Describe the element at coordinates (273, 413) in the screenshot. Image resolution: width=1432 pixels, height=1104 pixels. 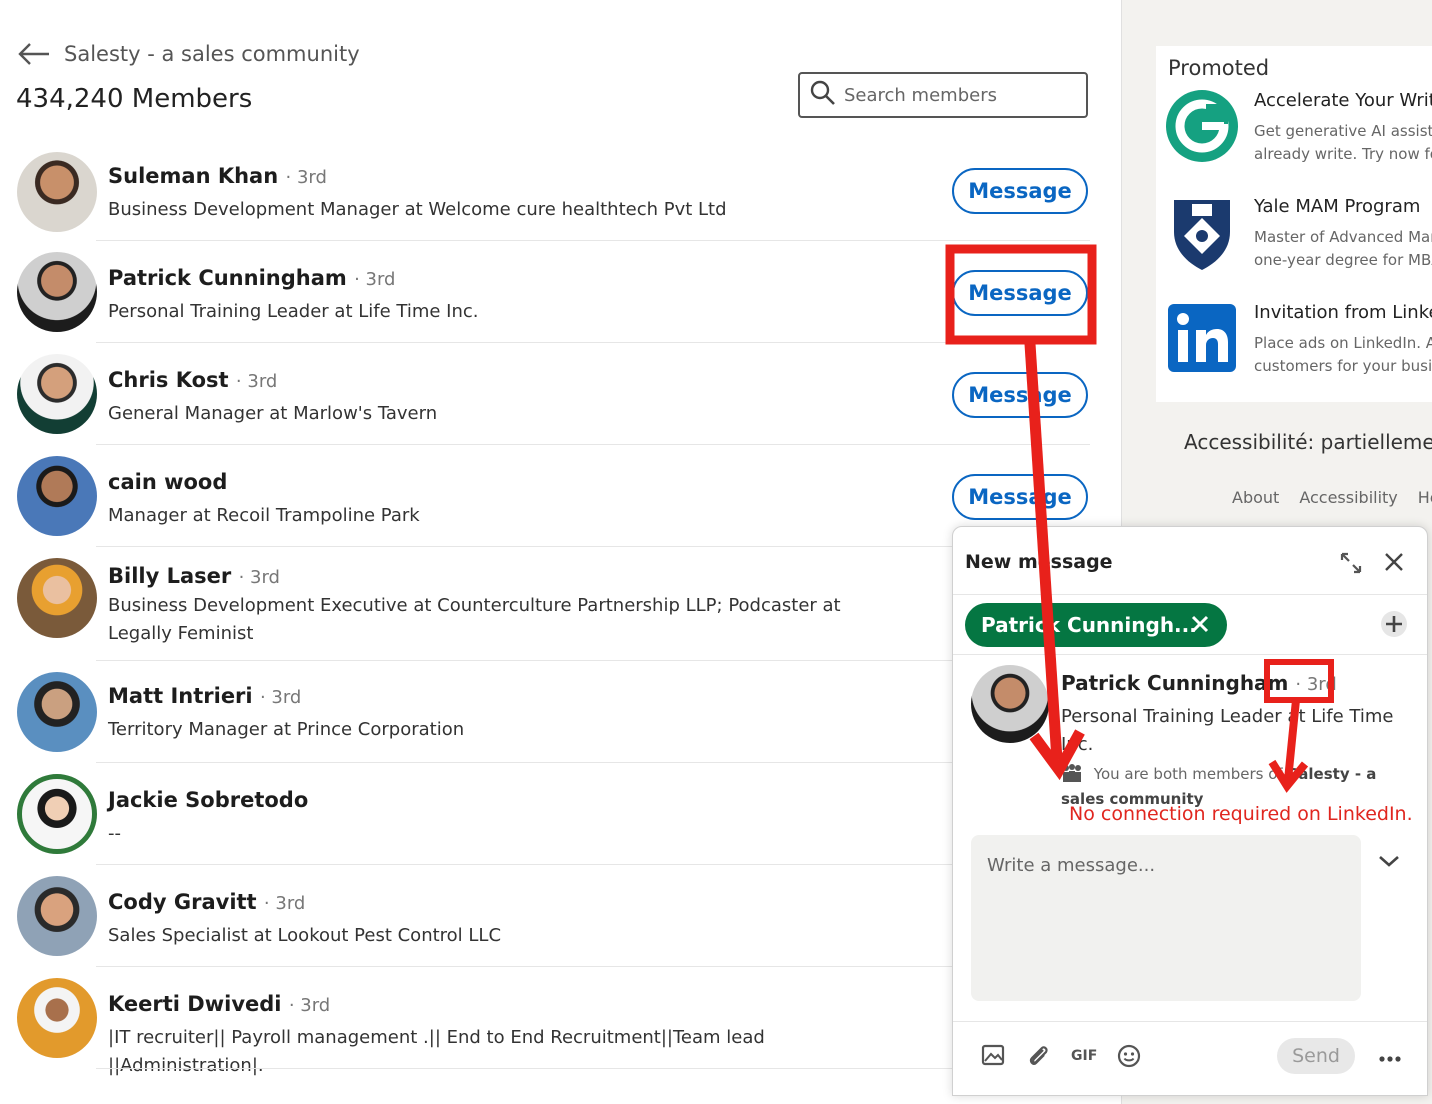
I see `member-headline: General Manager at Marlow's Tavern` at that location.